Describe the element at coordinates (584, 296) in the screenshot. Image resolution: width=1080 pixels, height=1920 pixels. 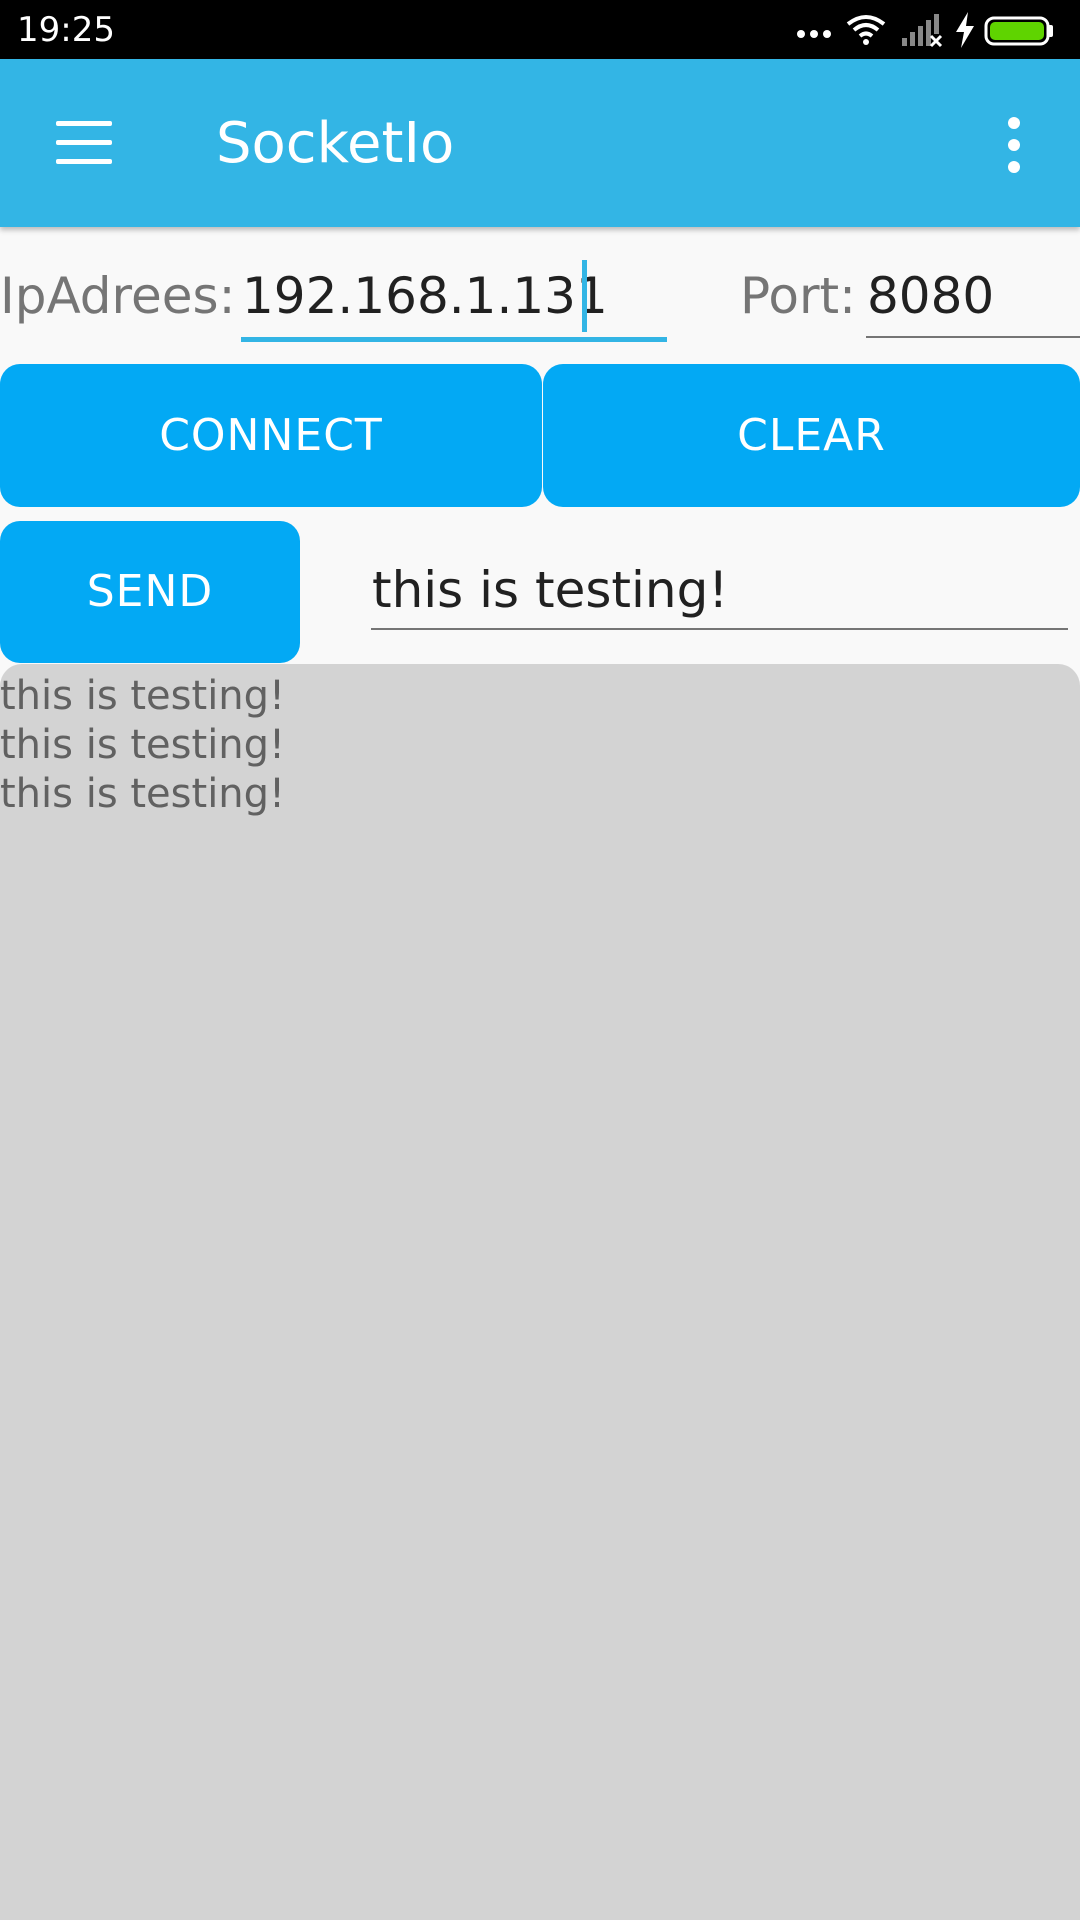
I see `text-cursor` at that location.